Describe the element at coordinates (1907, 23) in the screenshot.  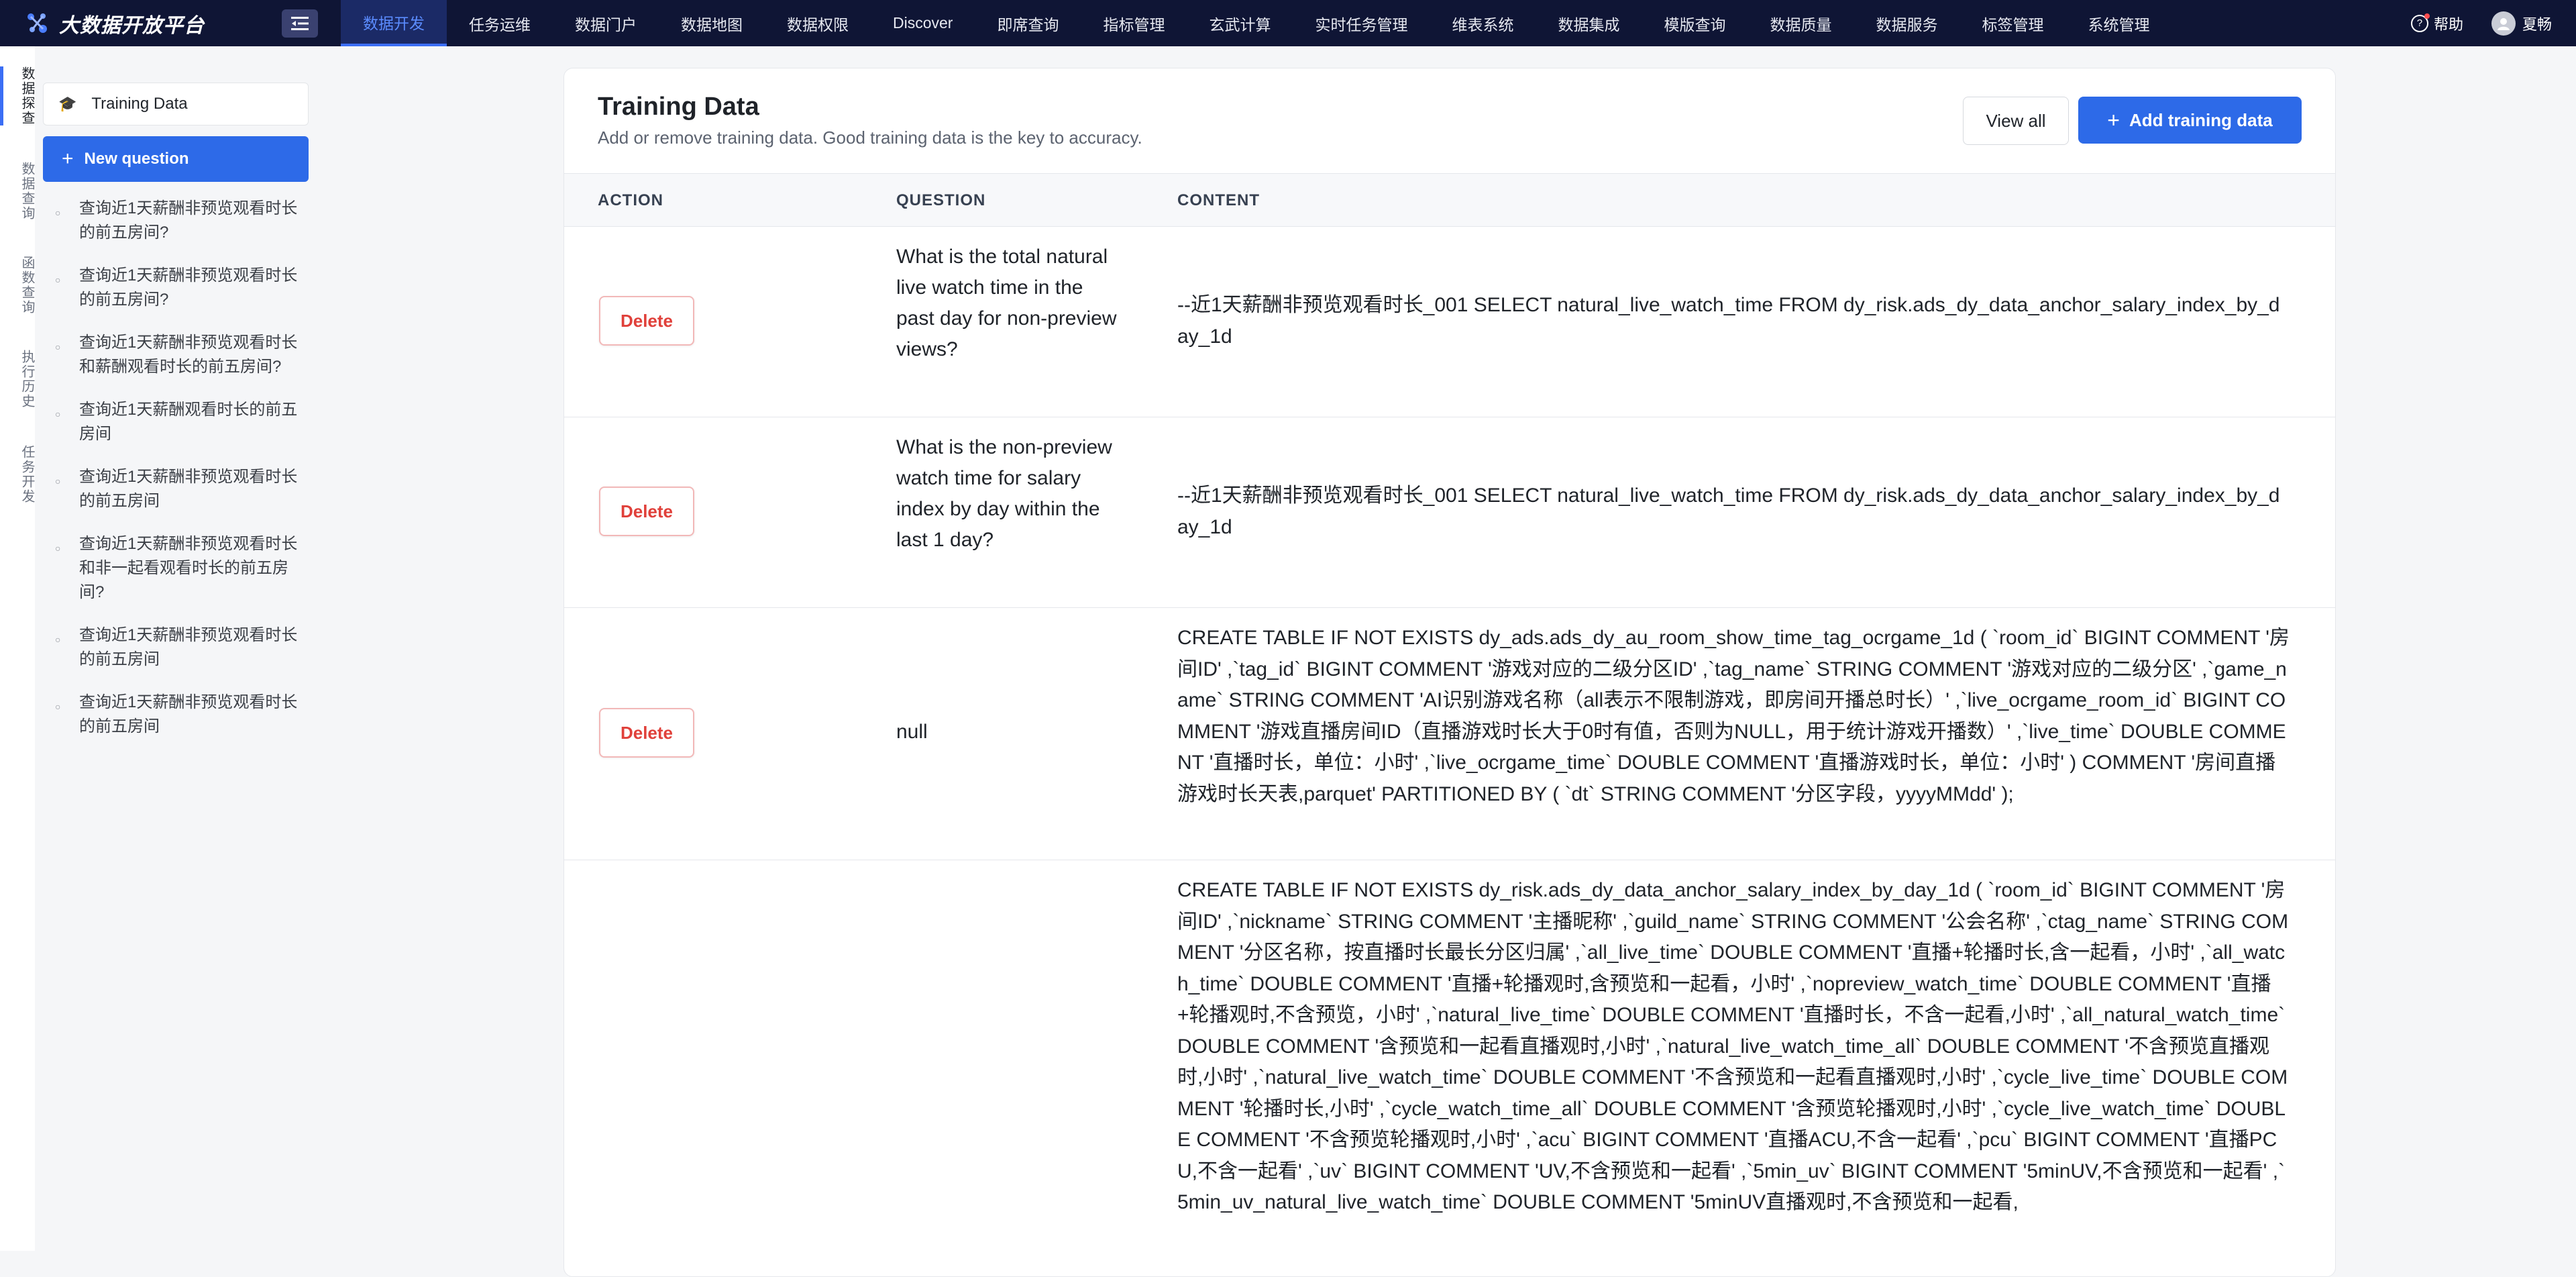
I see `nav-item-data-service: 数据服务` at that location.